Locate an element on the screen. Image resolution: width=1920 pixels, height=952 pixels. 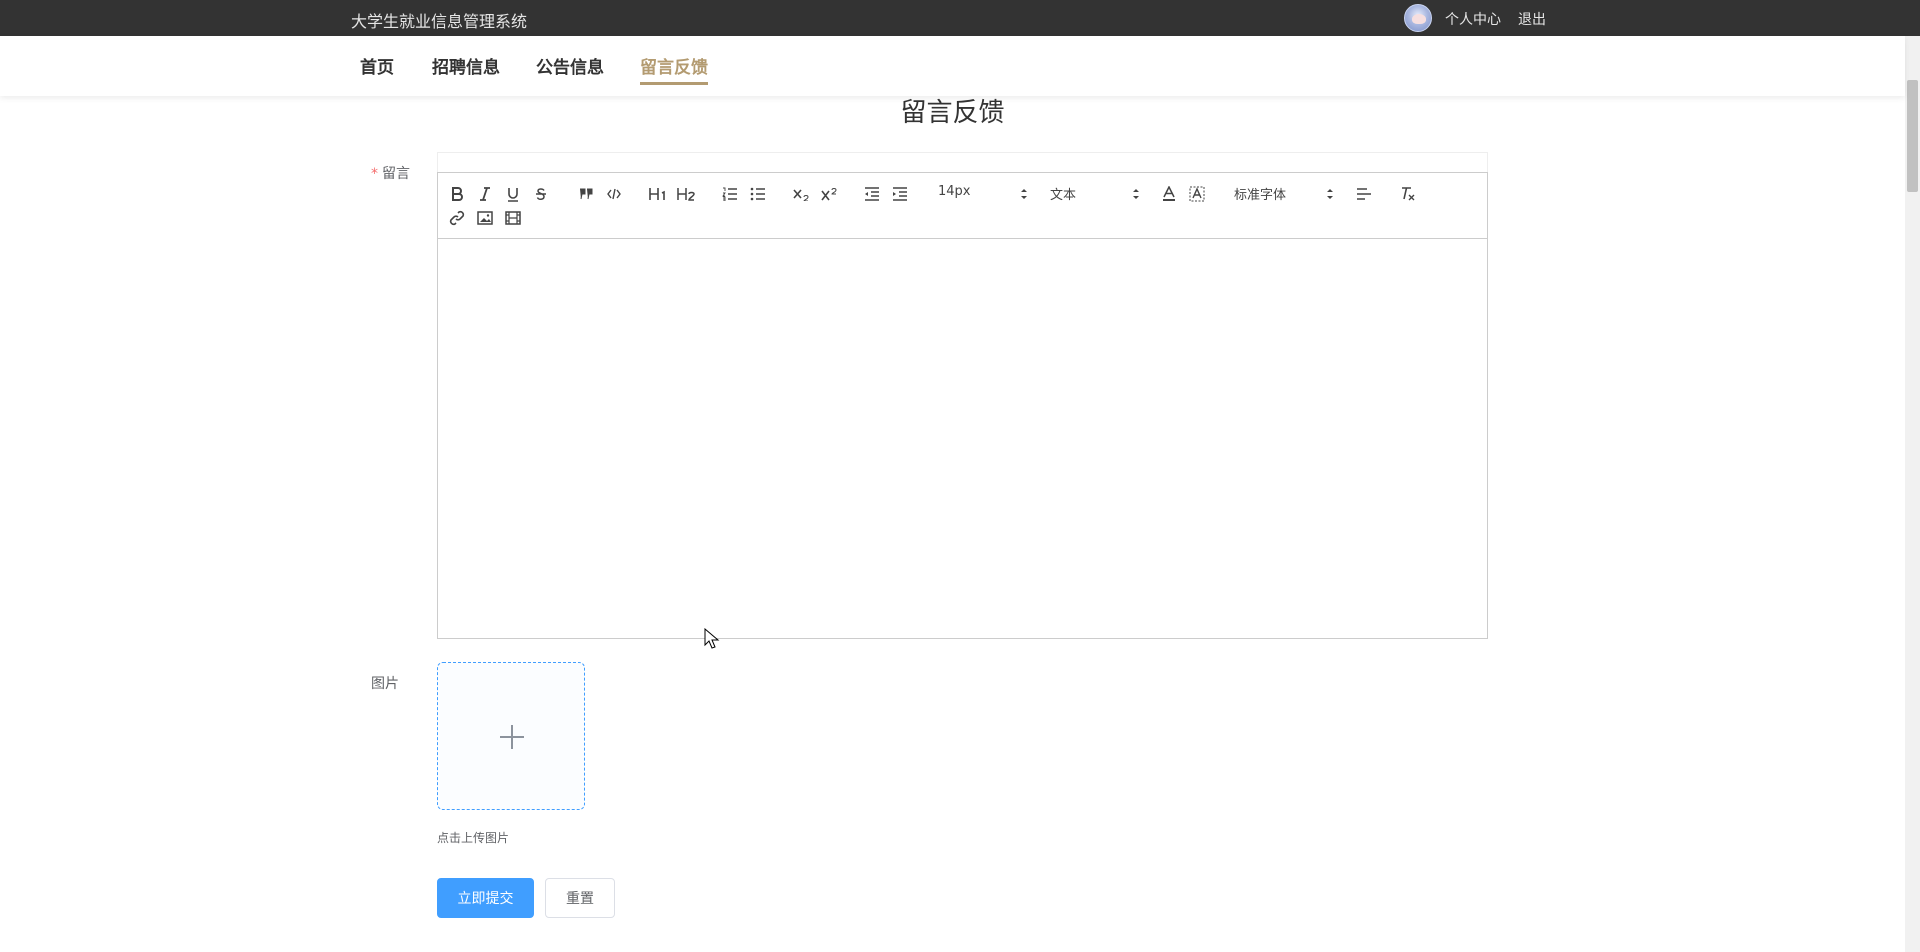
main-nav: 首页 招聘信息 公告信息 留言反馈 is located at coordinates (952, 66).